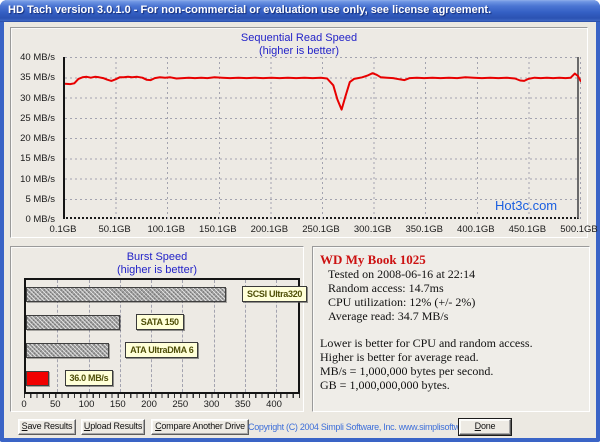 This screenshot has height=442, width=600. I want to click on note-line: MB/s = 1,000,000 bytes per second., so click(407, 371).